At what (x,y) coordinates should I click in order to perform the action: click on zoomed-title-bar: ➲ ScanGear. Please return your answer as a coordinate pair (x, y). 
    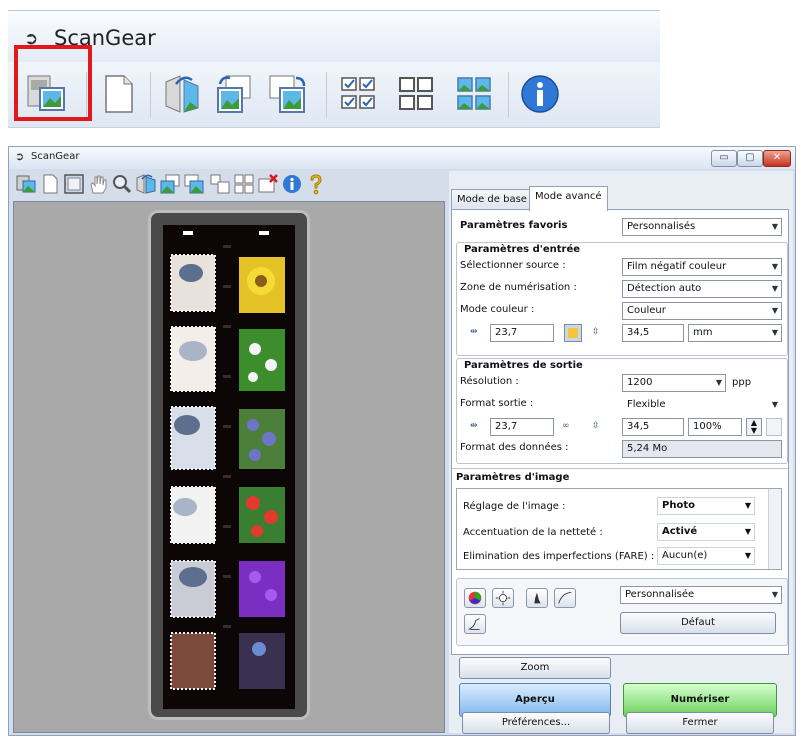
    Looking at the image, I should click on (334, 36).